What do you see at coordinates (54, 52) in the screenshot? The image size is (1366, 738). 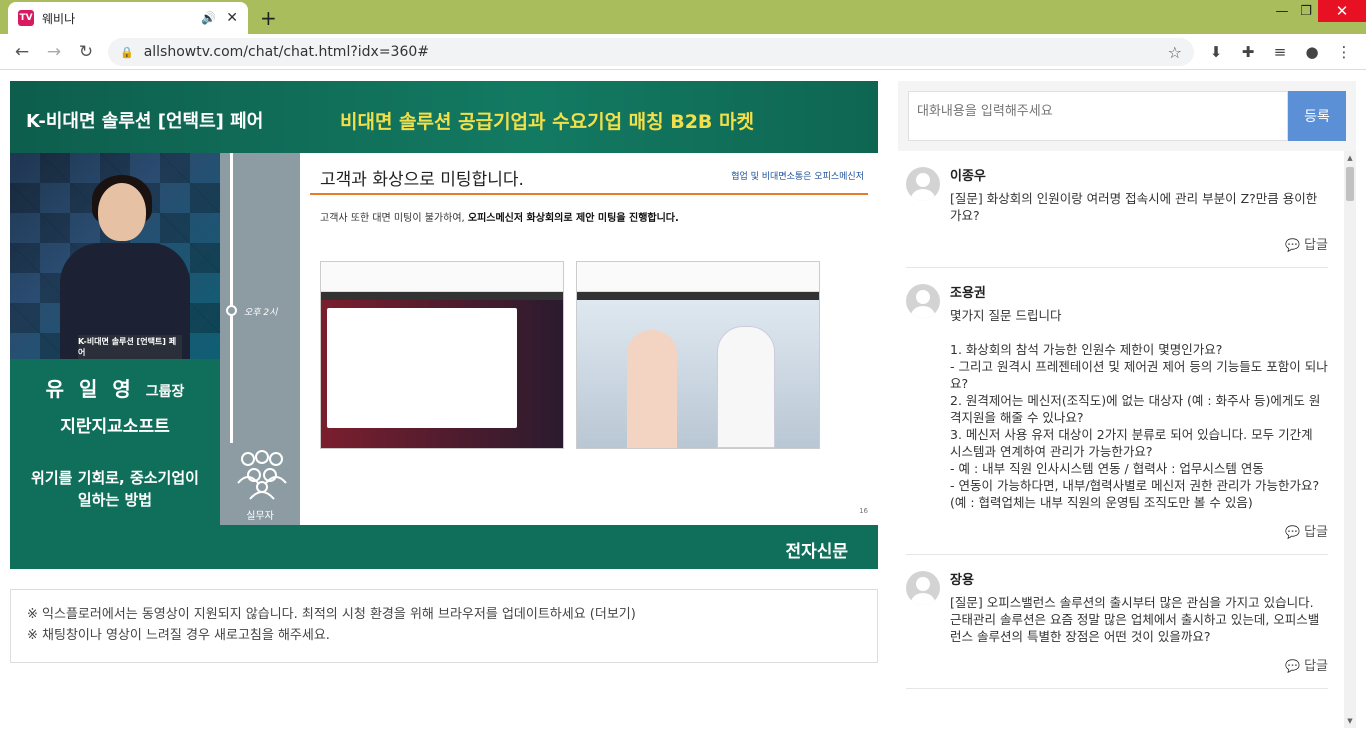 I see `forward-icon: →` at bounding box center [54, 52].